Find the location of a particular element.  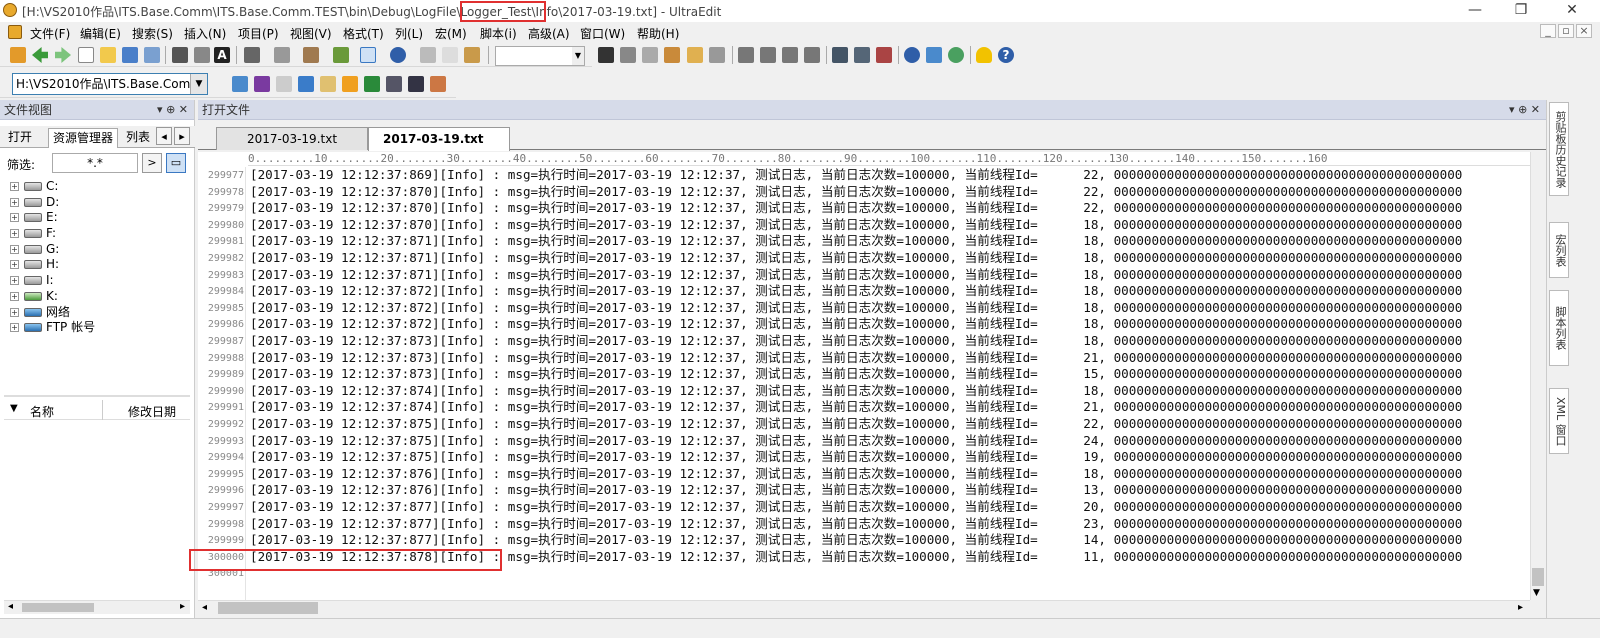

new-project-icon is located at coordinates (18, 55).